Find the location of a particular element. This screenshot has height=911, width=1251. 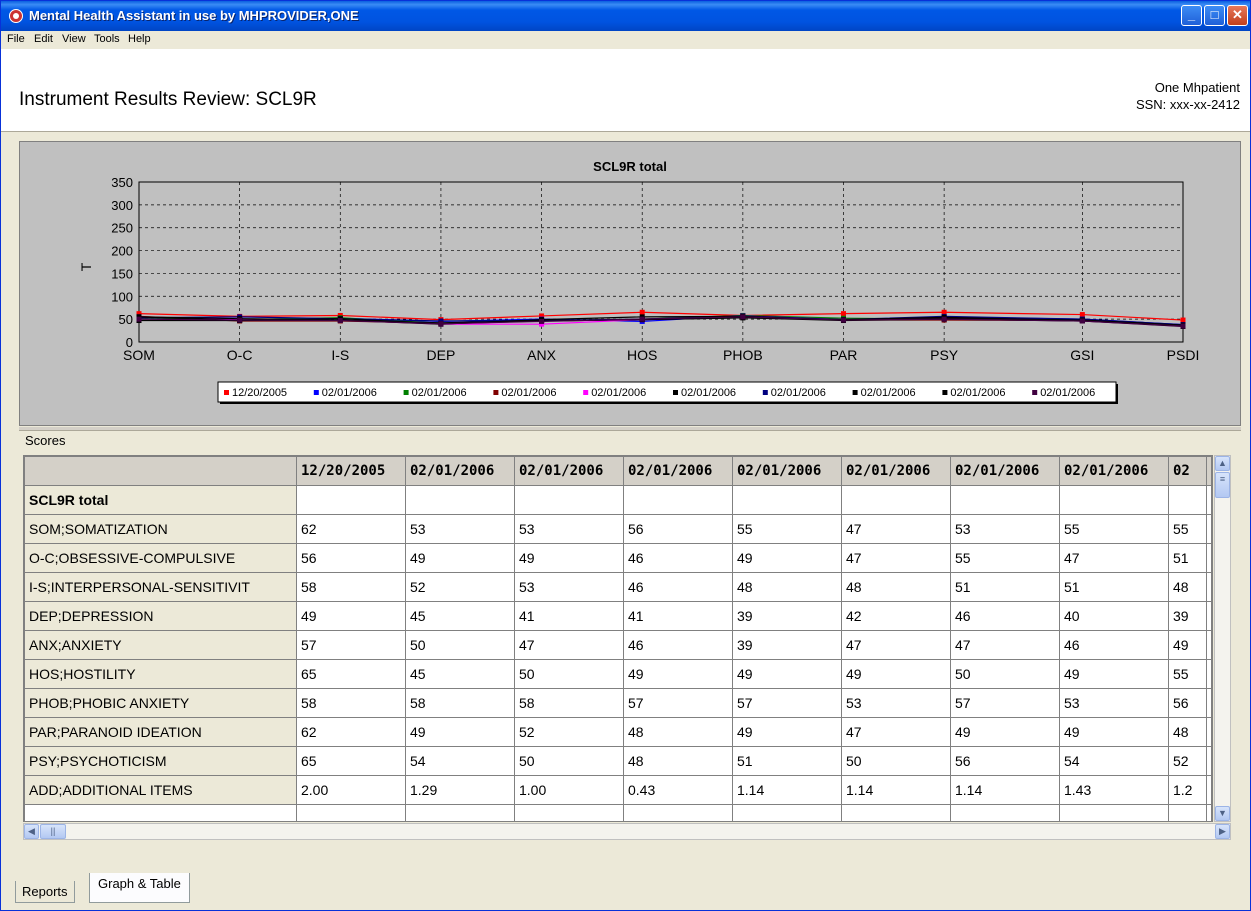

column-header: 02 is located at coordinates (1187, 471).